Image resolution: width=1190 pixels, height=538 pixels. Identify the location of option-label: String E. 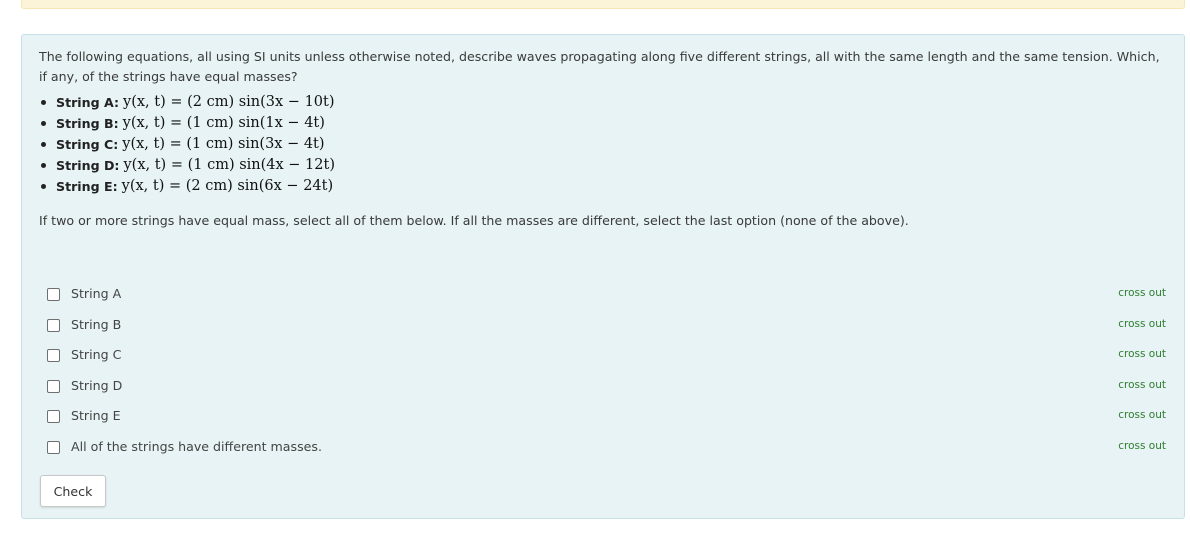
(96, 416).